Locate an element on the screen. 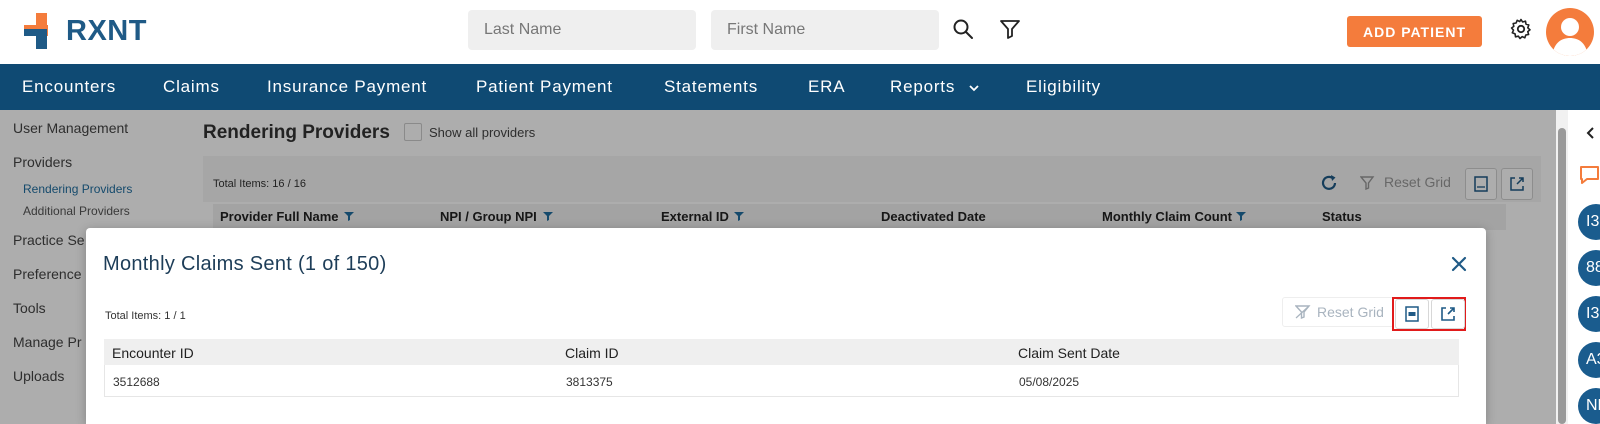 The image size is (1600, 424). cell-claim-id: 3813375 is located at coordinates (589, 382).